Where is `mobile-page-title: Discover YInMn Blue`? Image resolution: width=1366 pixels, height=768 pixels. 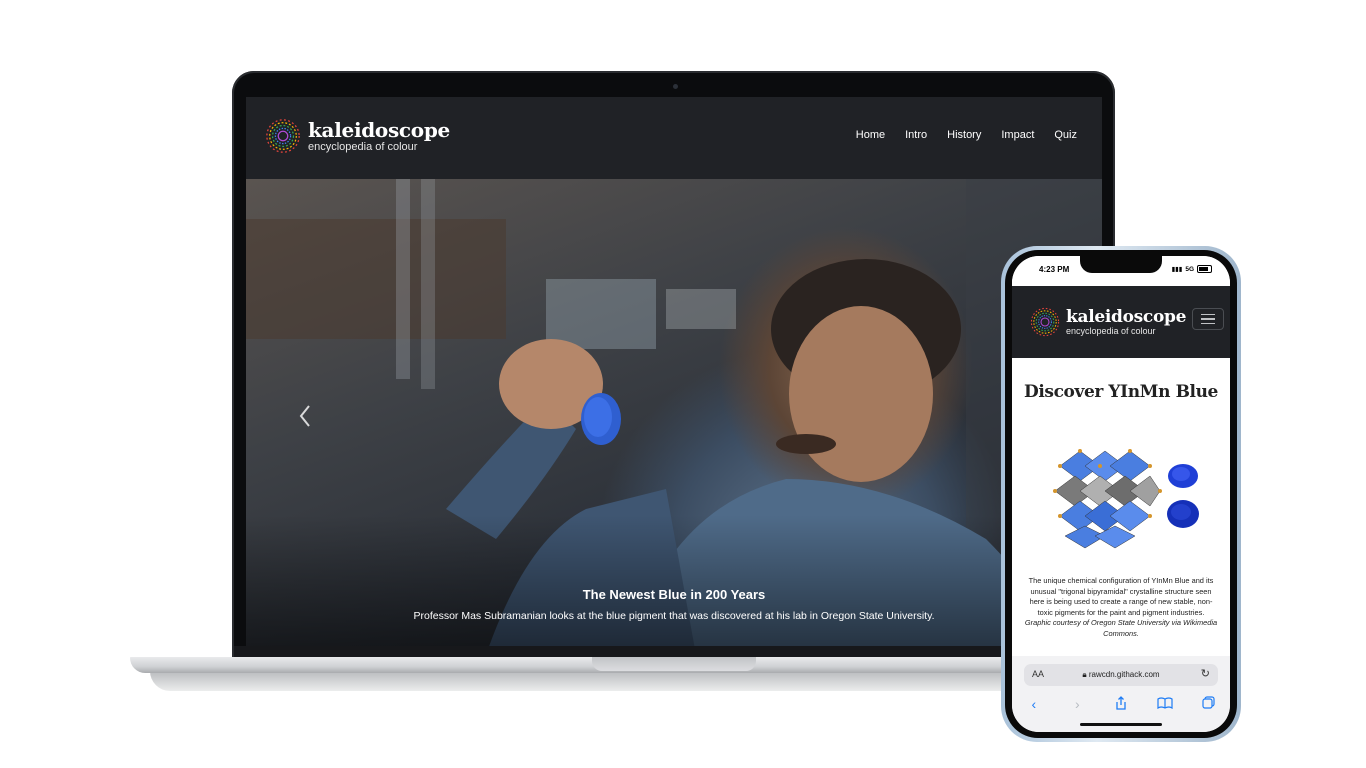 mobile-page-title: Discover YInMn Blue is located at coordinates (1121, 392).